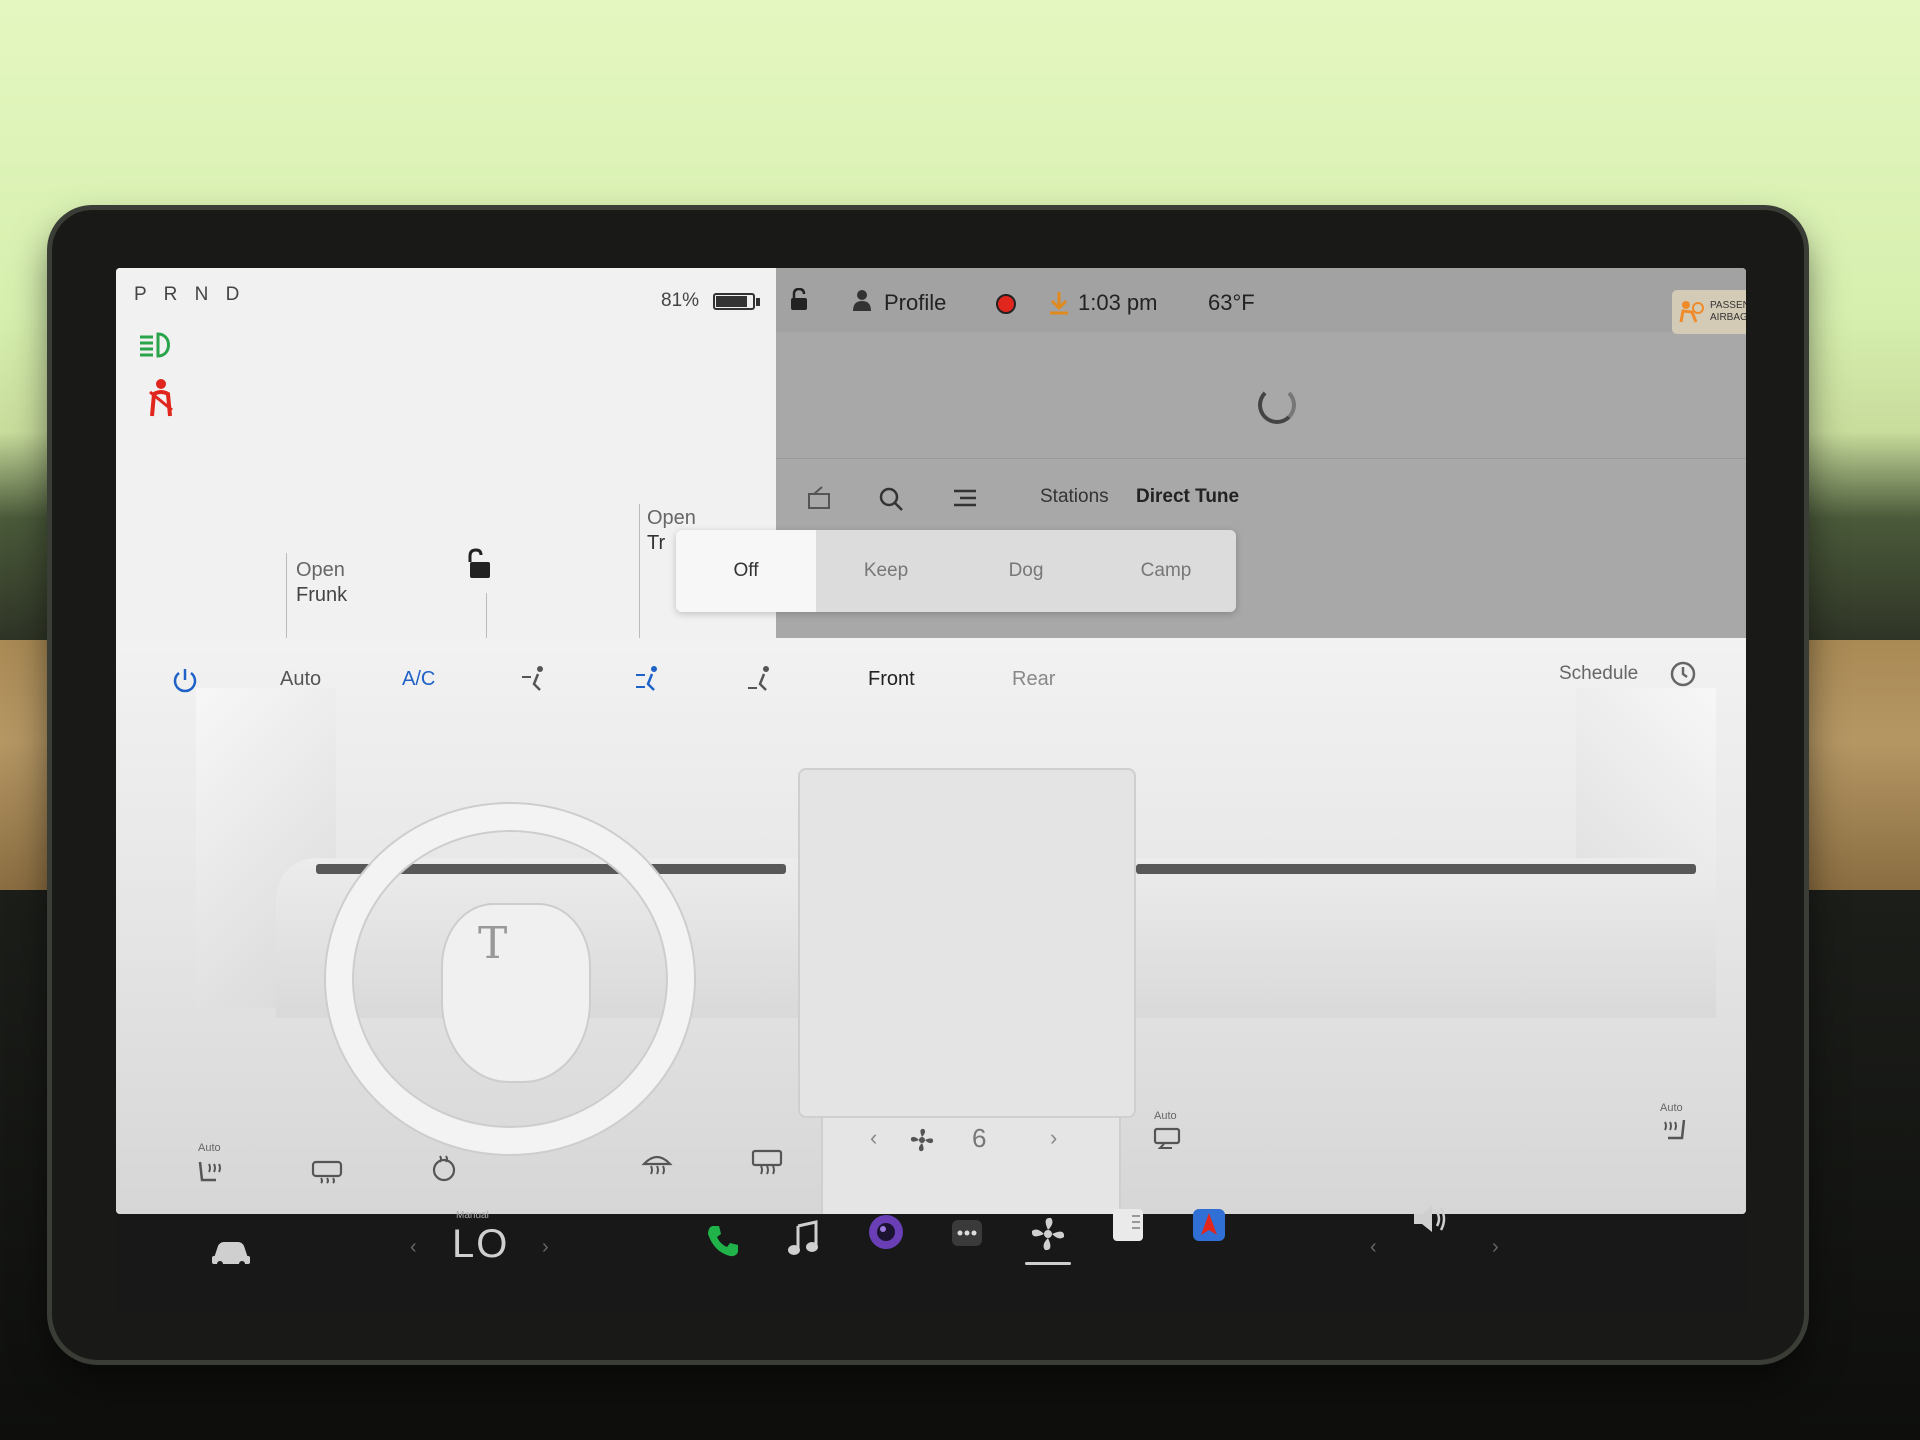  I want to click on software-update-icon, so click(1059, 305).